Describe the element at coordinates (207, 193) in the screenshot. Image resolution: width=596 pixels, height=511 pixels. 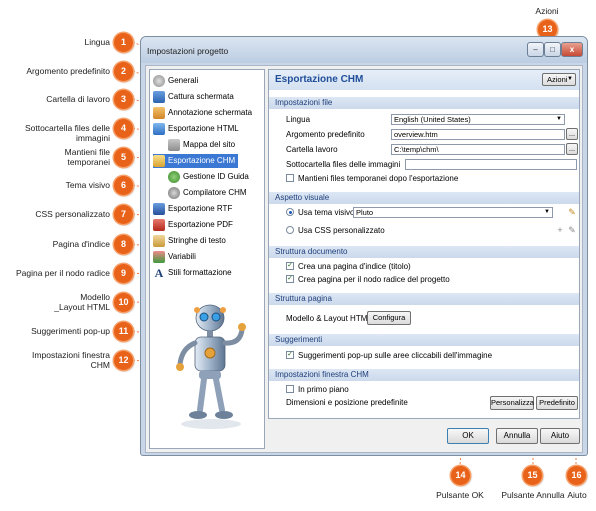
I see `tree-item-compilatore-chm: Compilatore CHM` at that location.